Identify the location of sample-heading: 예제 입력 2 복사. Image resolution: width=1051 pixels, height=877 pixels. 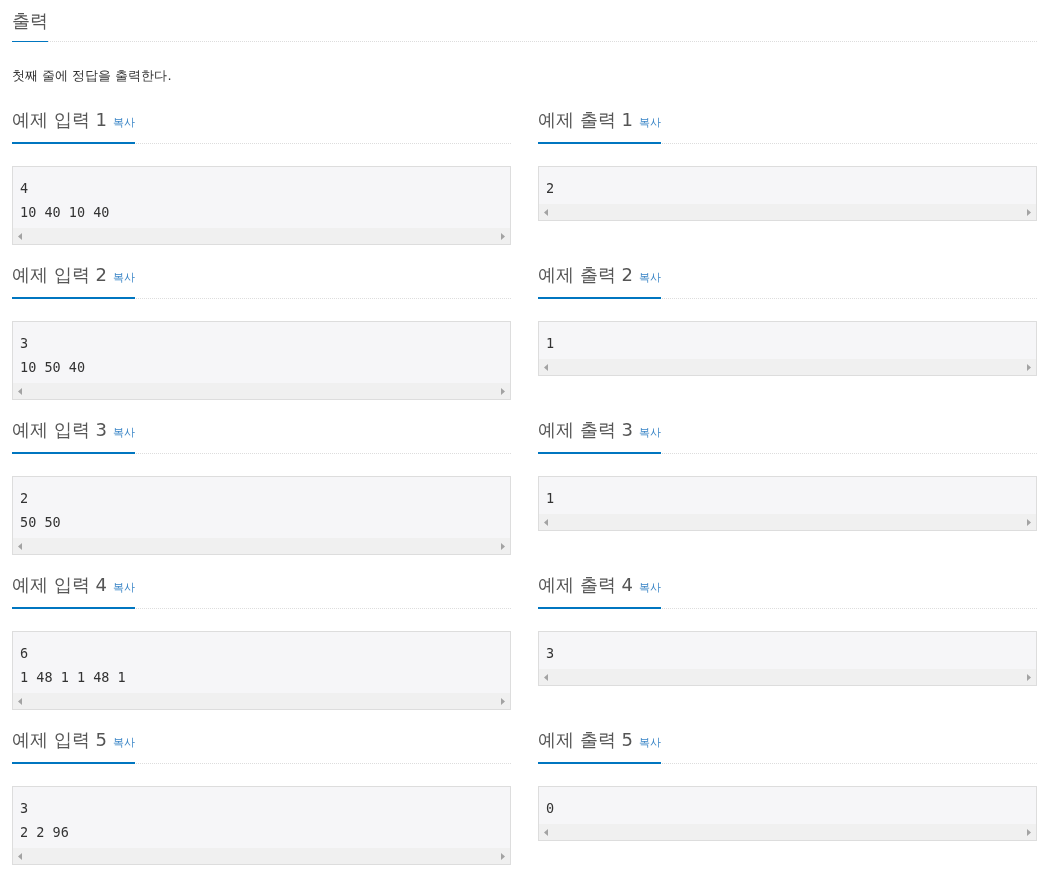
(73, 281).